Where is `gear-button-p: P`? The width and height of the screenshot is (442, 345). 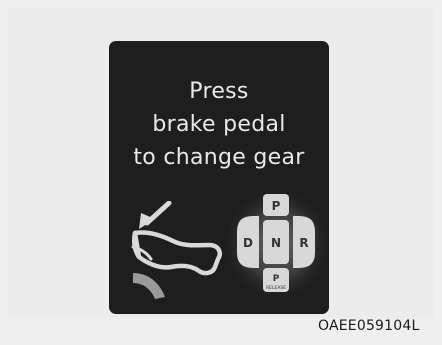
gear-button-p: P is located at coordinates (276, 206).